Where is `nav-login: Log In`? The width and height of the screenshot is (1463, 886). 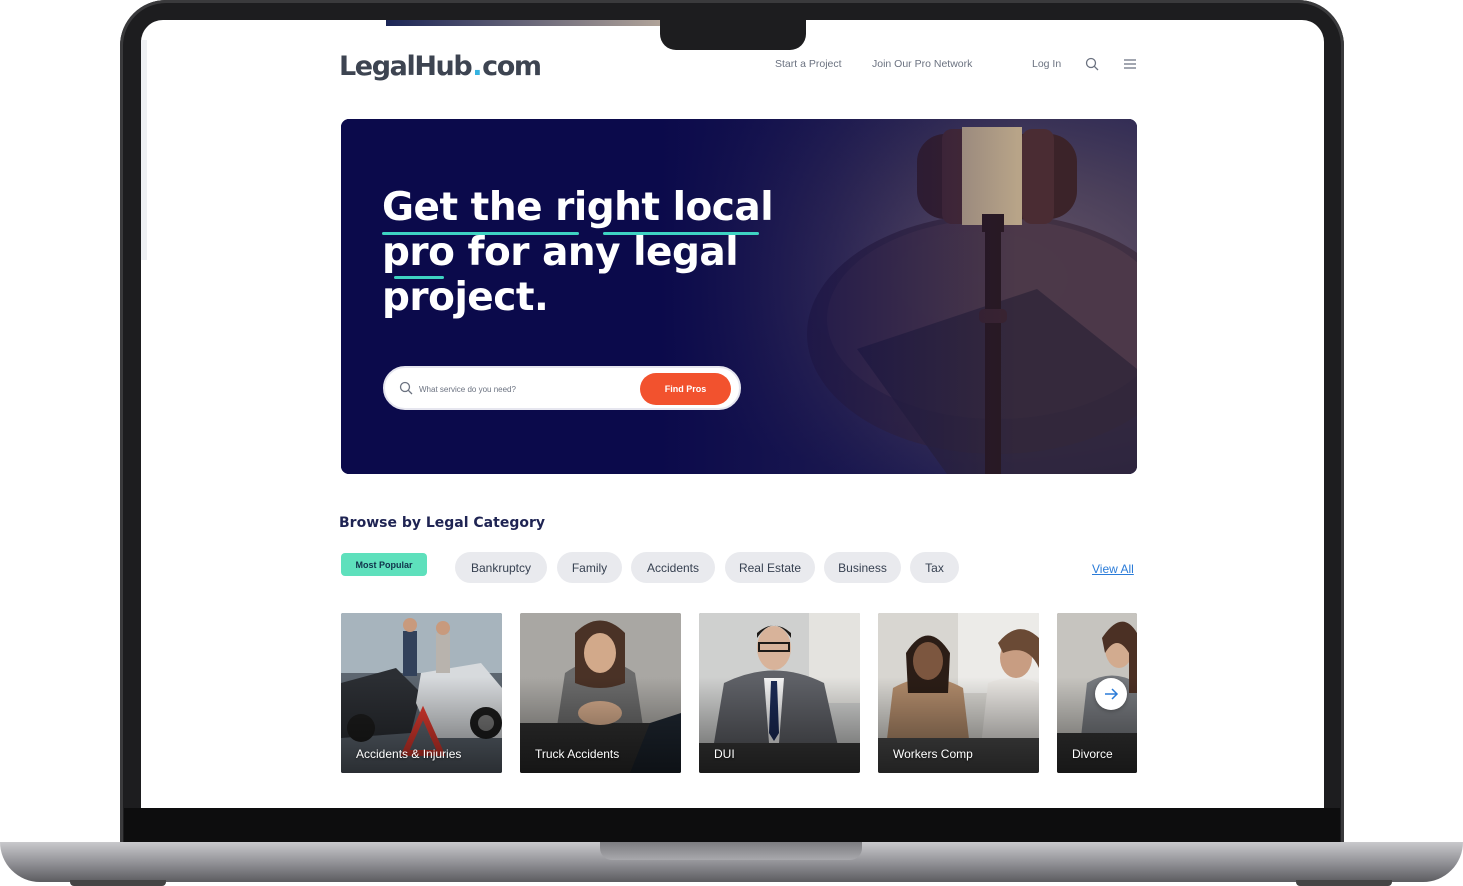
nav-login: Log In is located at coordinates (1046, 64).